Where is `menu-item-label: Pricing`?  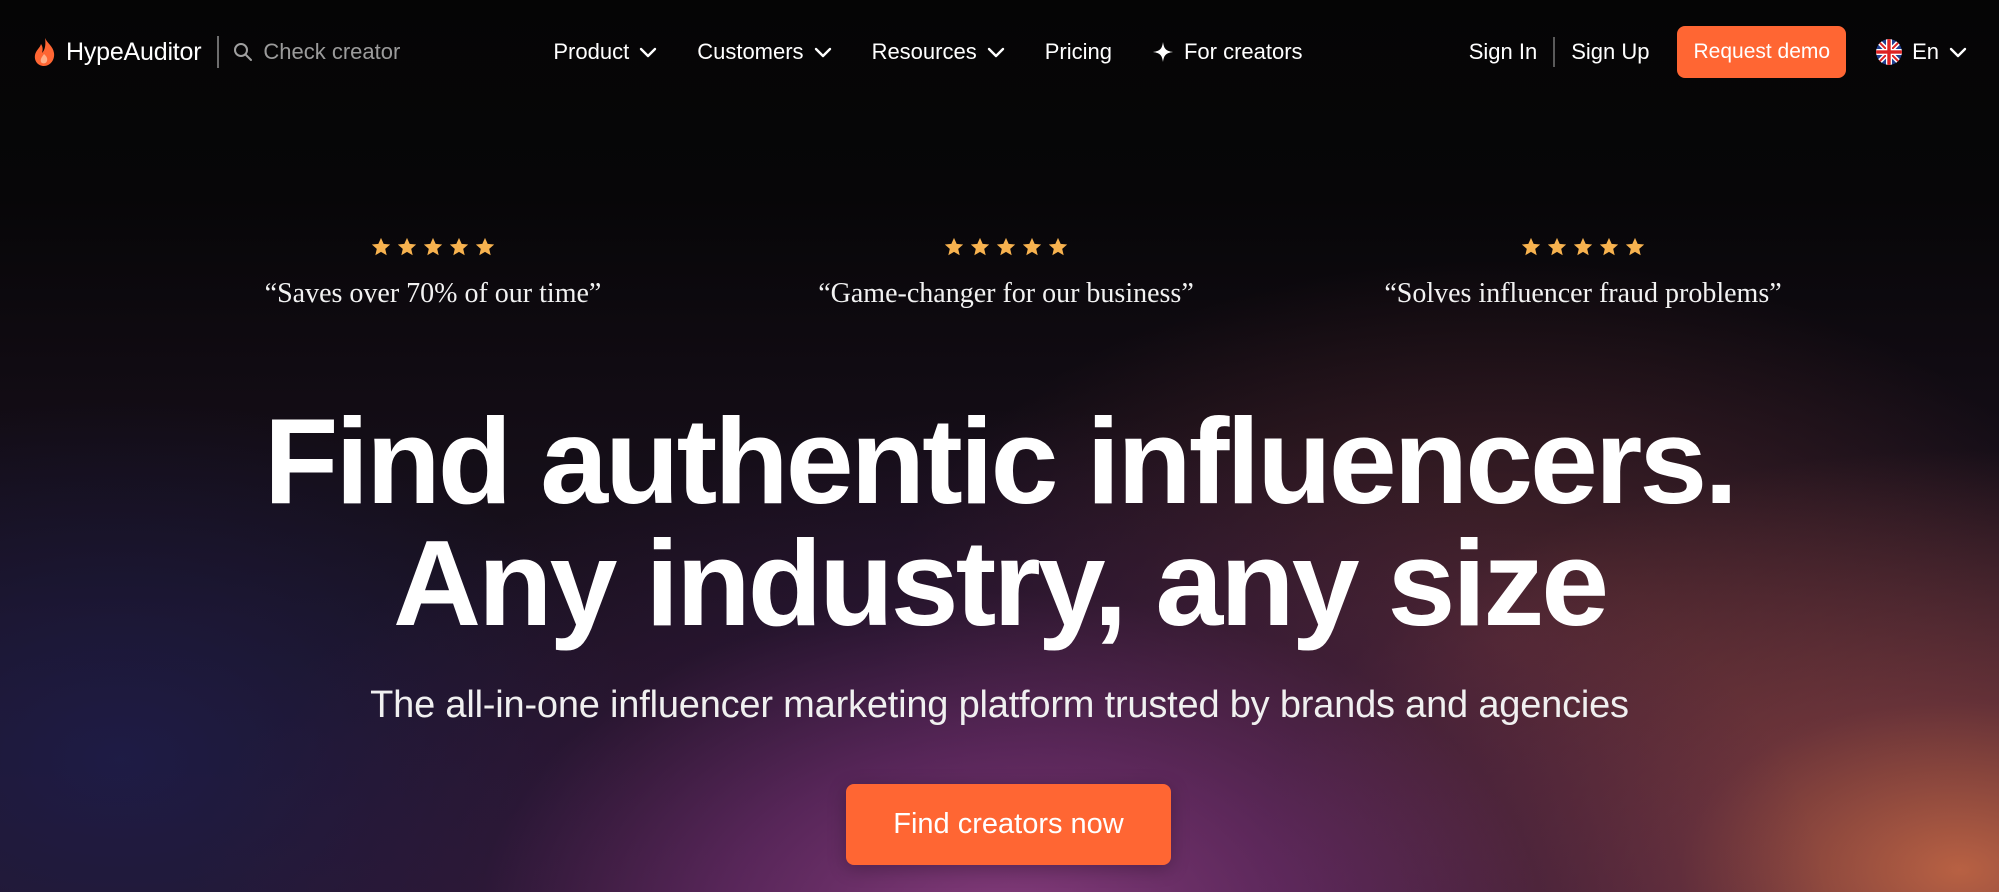
menu-item-label: Pricing is located at coordinates (1078, 51).